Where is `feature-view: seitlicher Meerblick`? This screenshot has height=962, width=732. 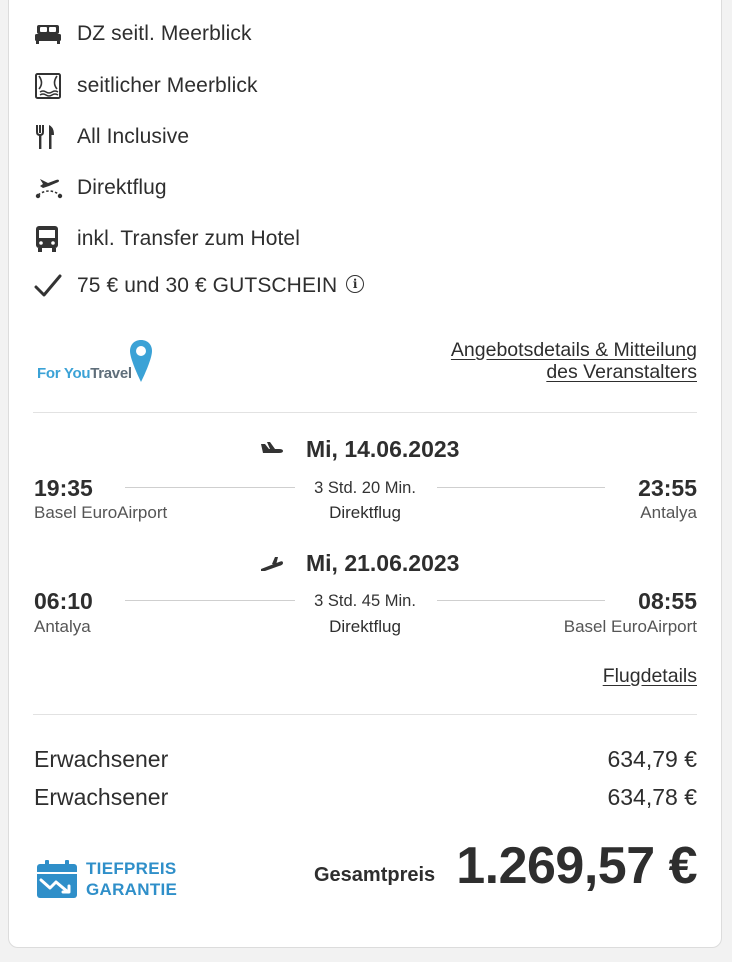
feature-view: seitlicher Meerblick is located at coordinates (146, 86).